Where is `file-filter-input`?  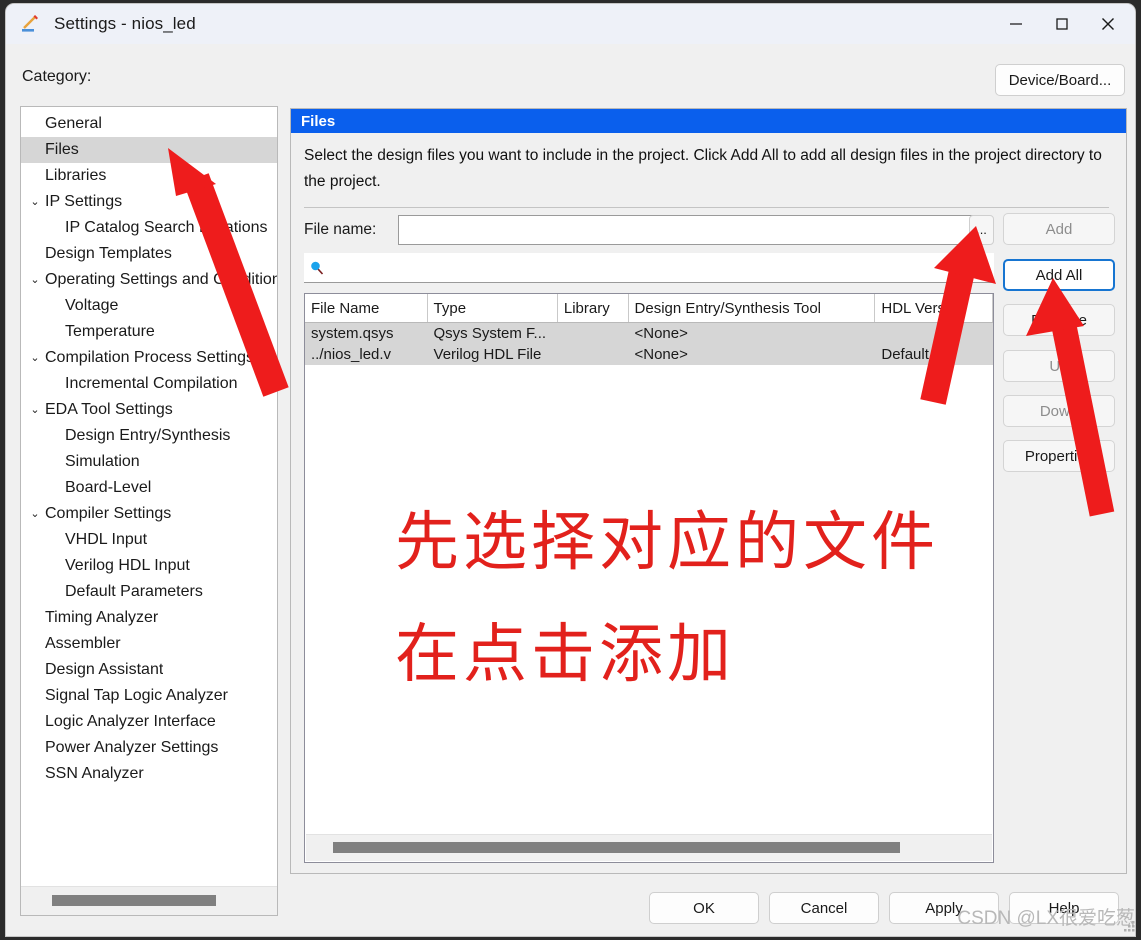 file-filter-input is located at coordinates (659, 267).